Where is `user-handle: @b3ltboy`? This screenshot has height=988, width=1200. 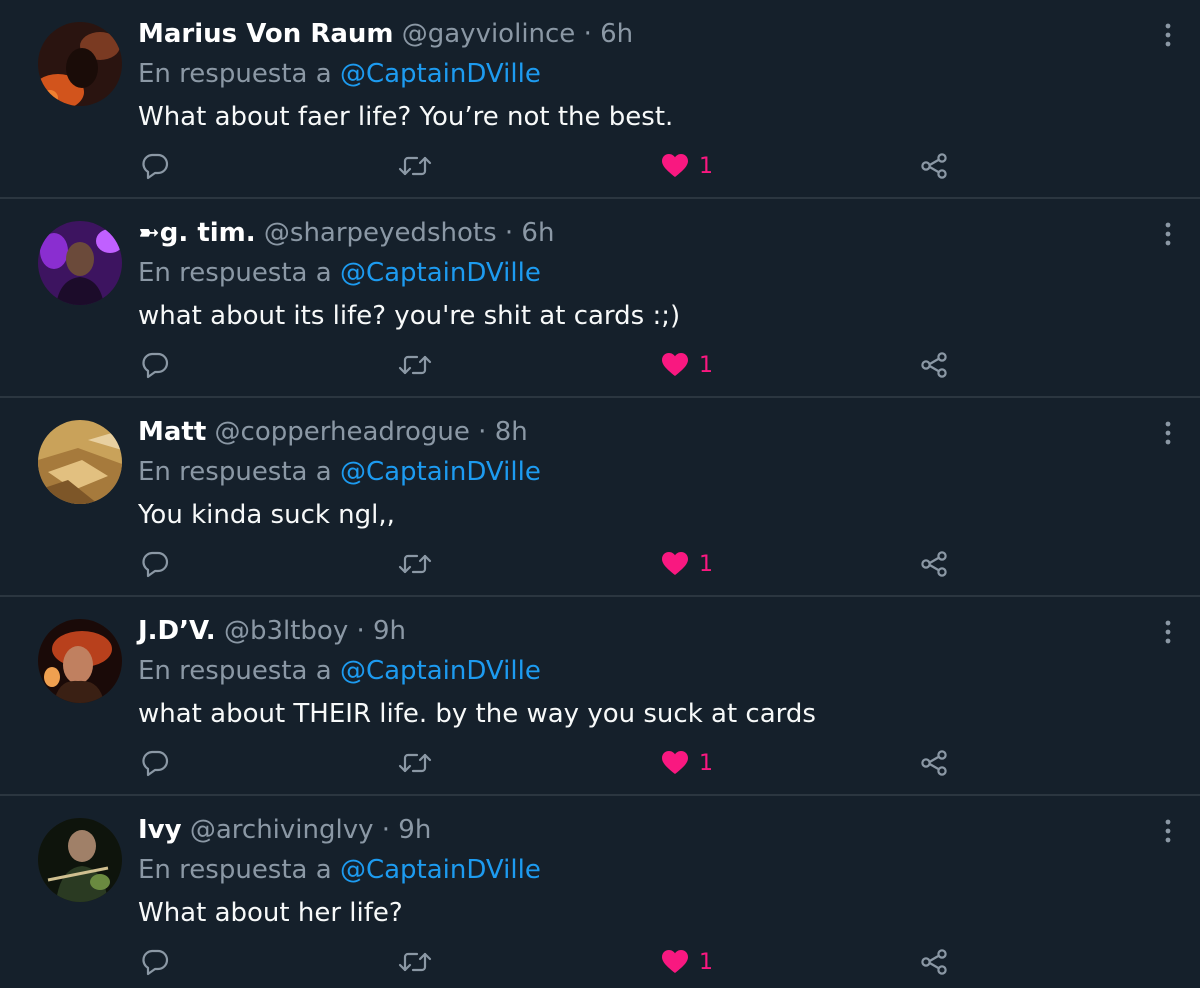 user-handle: @b3ltboy is located at coordinates (286, 631).